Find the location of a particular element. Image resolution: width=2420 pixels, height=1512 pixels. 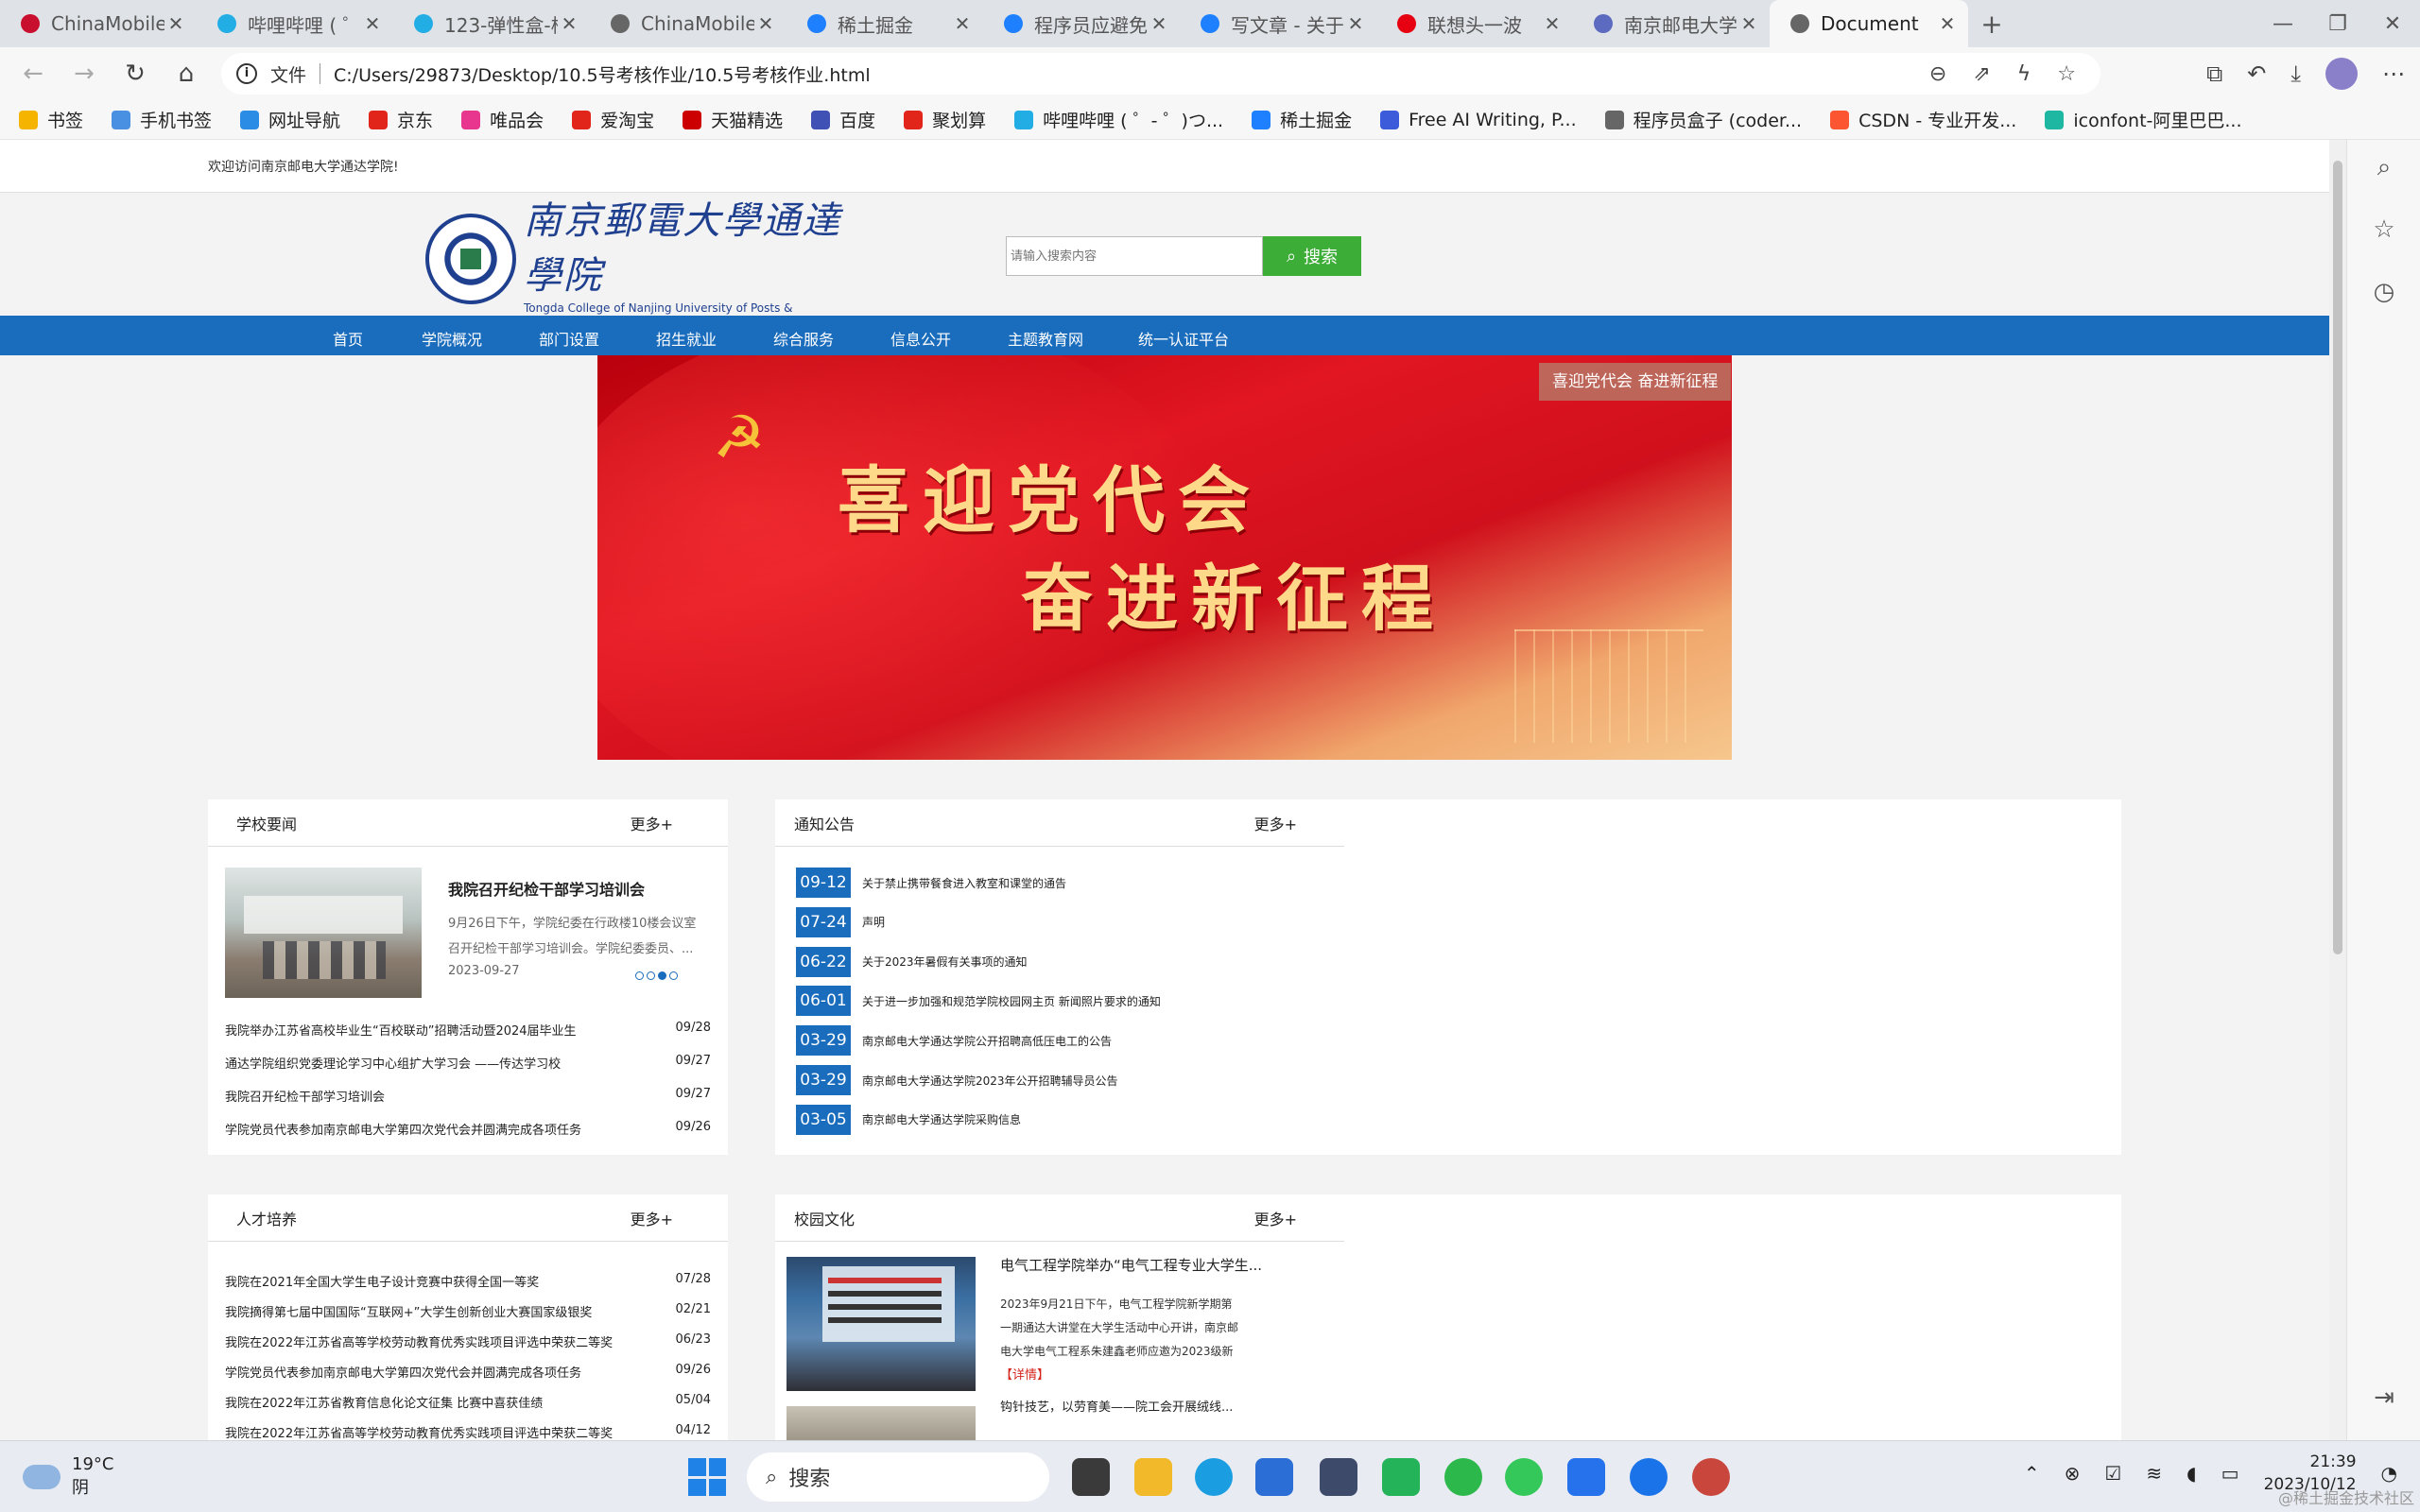

scrollbar-thumb is located at coordinates (2338, 557).